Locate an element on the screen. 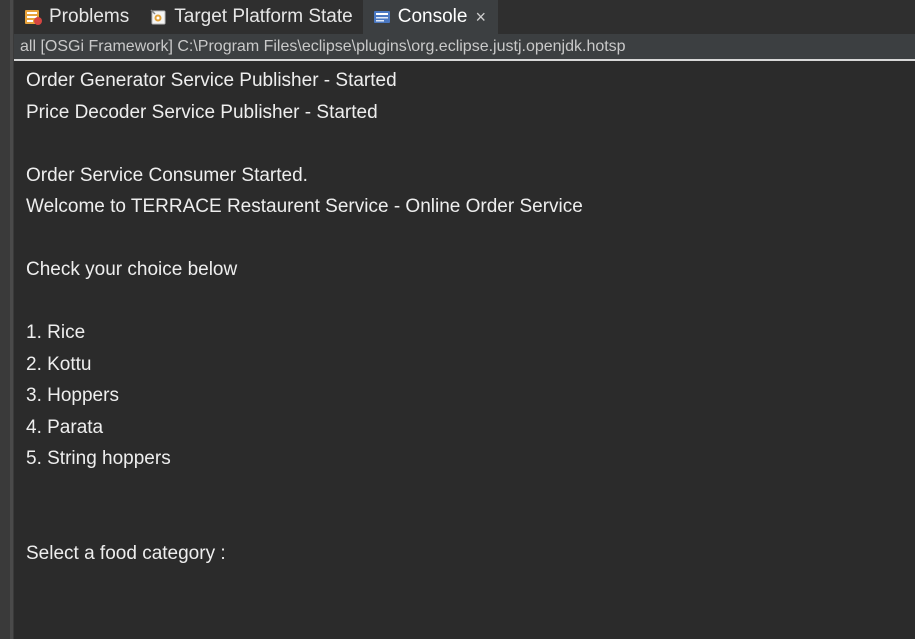 The image size is (915, 639). close-icon: × is located at coordinates (480, 17).